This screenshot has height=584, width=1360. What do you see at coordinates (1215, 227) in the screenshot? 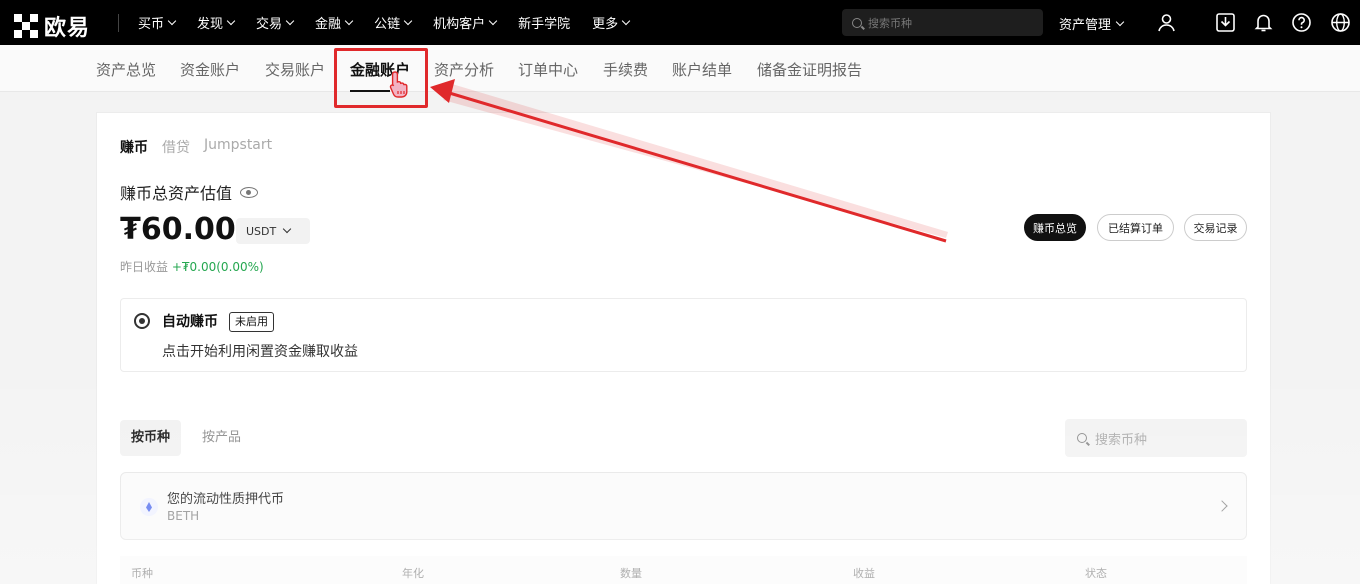
I see `transaction-history-button: 交易记录` at bounding box center [1215, 227].